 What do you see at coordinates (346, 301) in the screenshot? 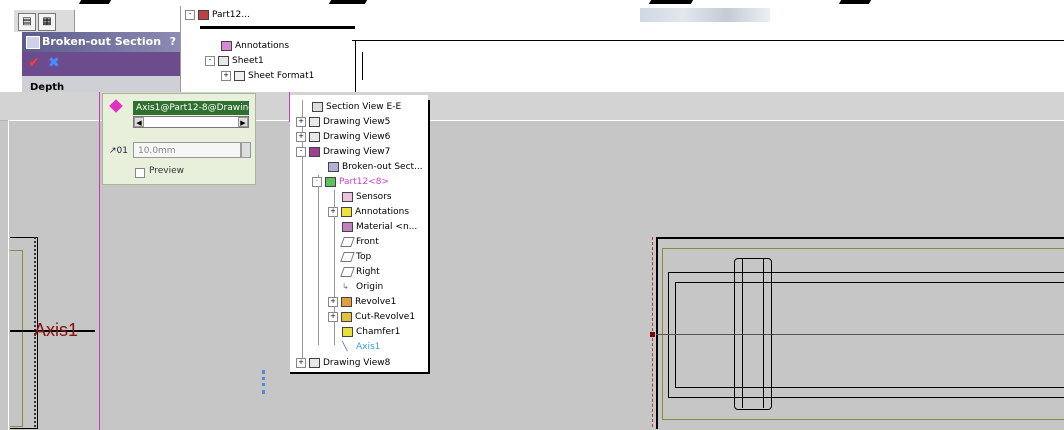
I see `revolve-icon` at bounding box center [346, 301].